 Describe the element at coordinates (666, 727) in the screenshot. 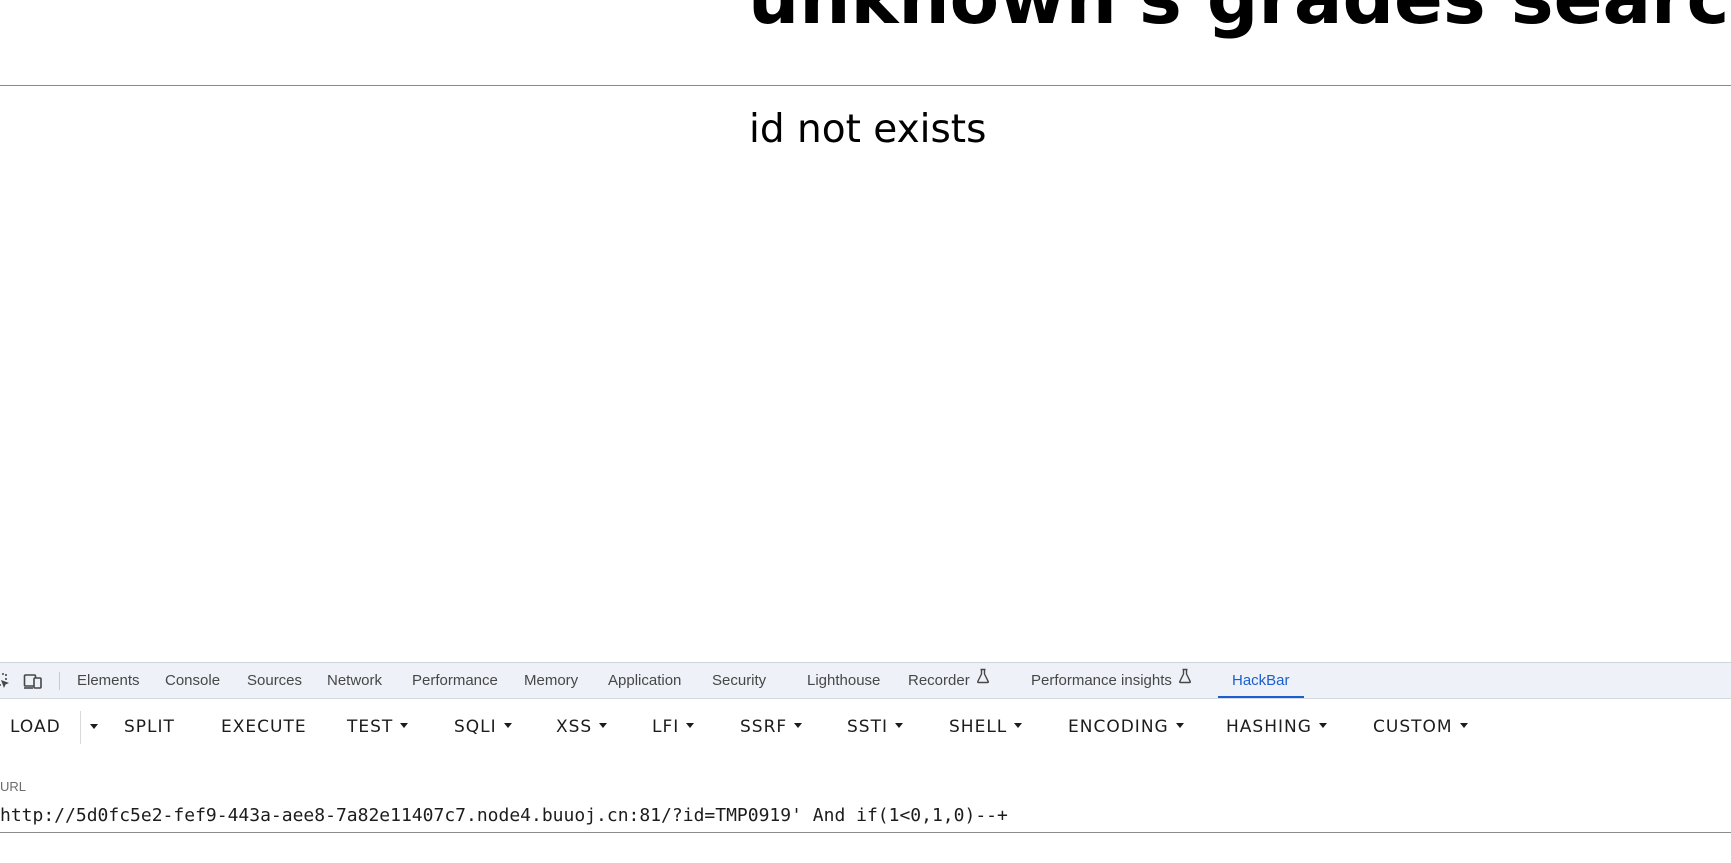

I see `lfi-menu-label: LFI` at that location.